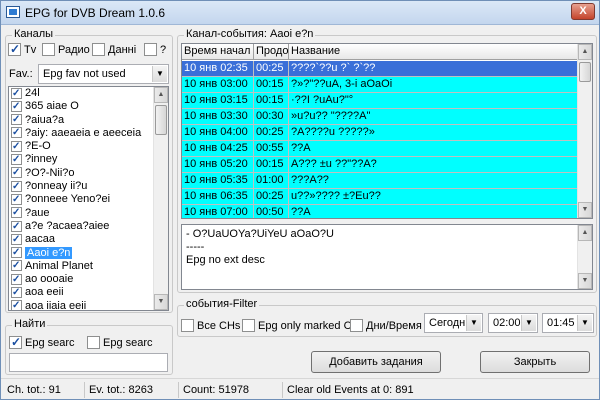 Image resolution: width=600 pixels, height=400 pixels. I want to click on day-select: Сегодн ▼, so click(453, 323).